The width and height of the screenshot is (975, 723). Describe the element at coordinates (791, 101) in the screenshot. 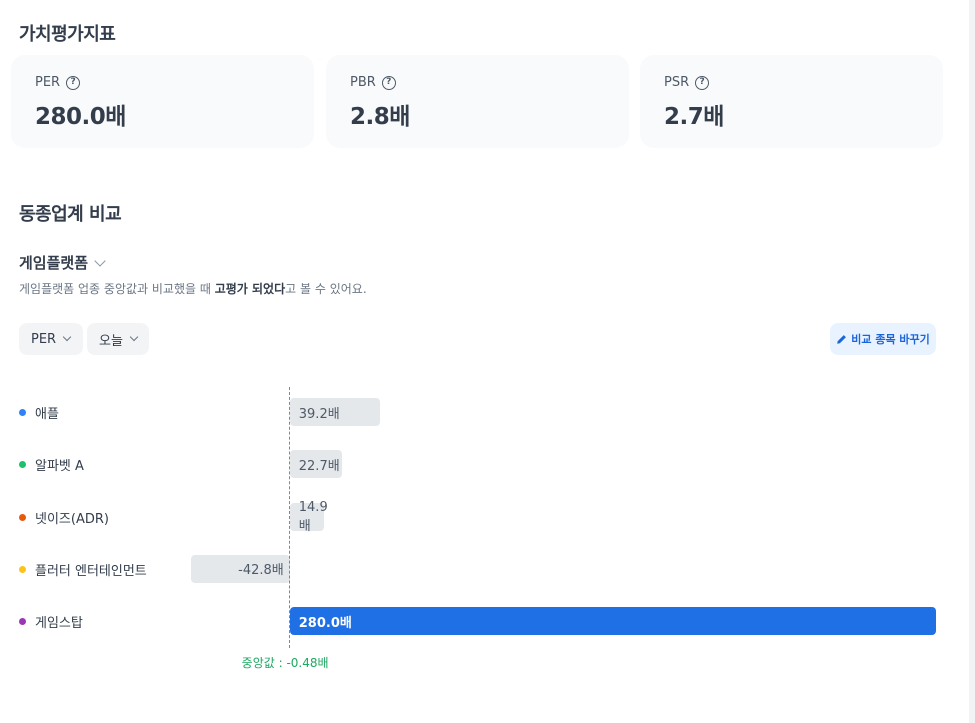

I see `psr-card: PSR ? 2.7배` at that location.